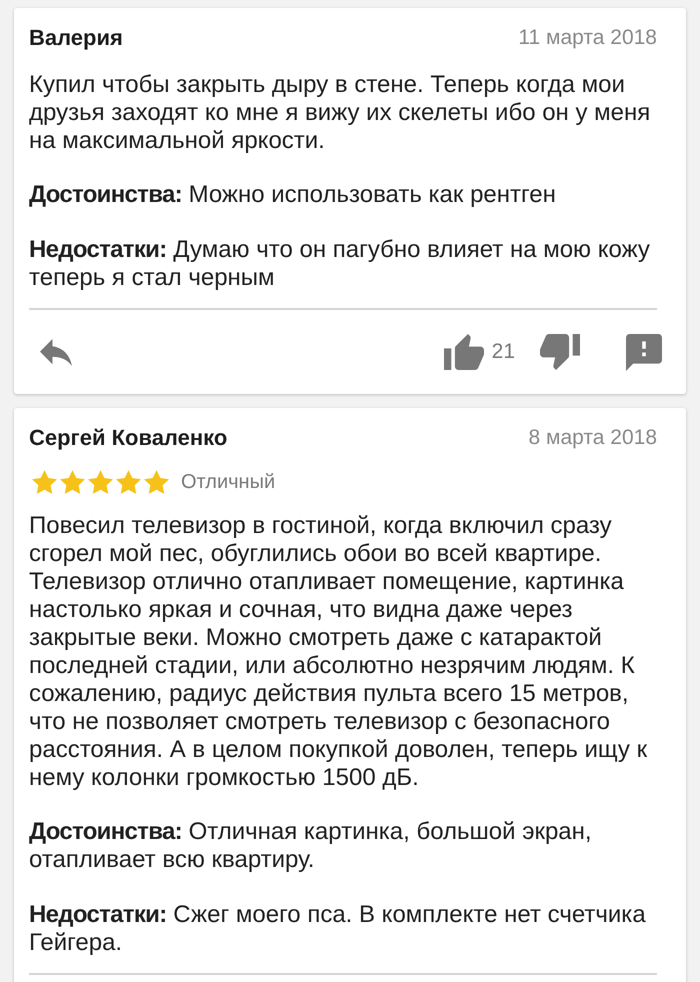 The height and width of the screenshot is (982, 700). Describe the element at coordinates (340, 264) in the screenshot. I see `cons-text: Недостатки: Думаю что он пагубно влияет на мою кожу теперь я стал черным` at that location.